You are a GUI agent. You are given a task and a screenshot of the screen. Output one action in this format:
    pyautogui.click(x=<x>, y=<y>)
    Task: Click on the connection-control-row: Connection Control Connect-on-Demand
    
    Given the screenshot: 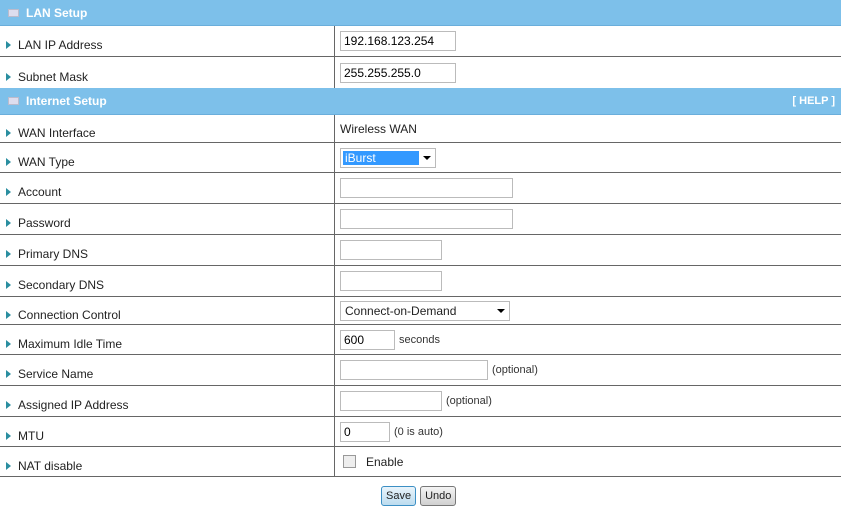 What is the action you would take?
    pyautogui.click(x=420, y=311)
    